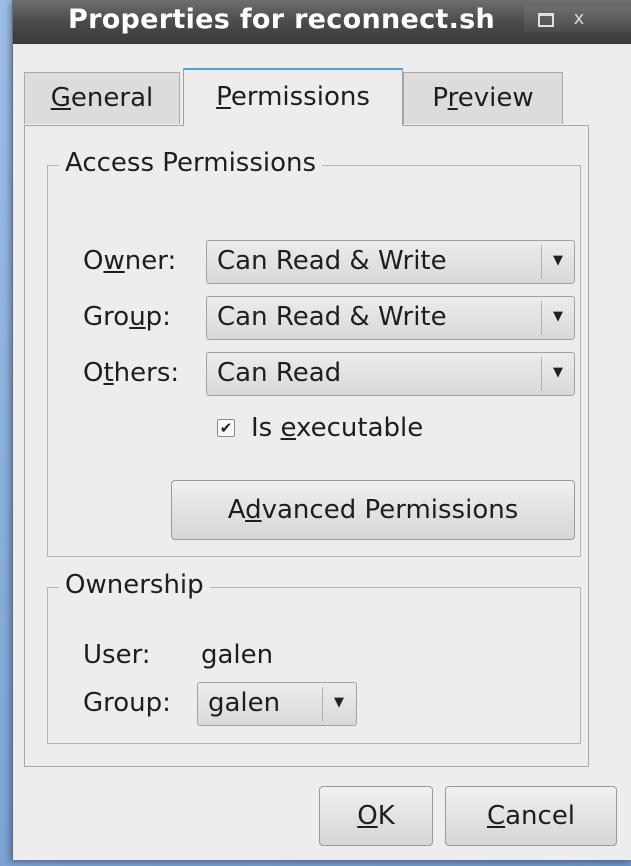 The image size is (631, 866). I want to click on group-label-rest: p:, so click(158, 317).